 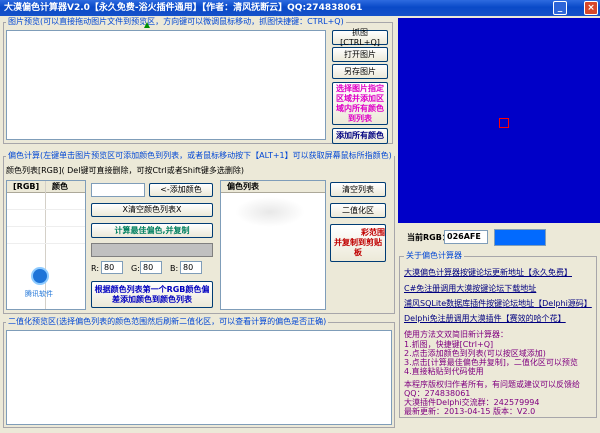 What do you see at coordinates (151, 267) in the screenshot?
I see `g-value-input: 80` at bounding box center [151, 267].